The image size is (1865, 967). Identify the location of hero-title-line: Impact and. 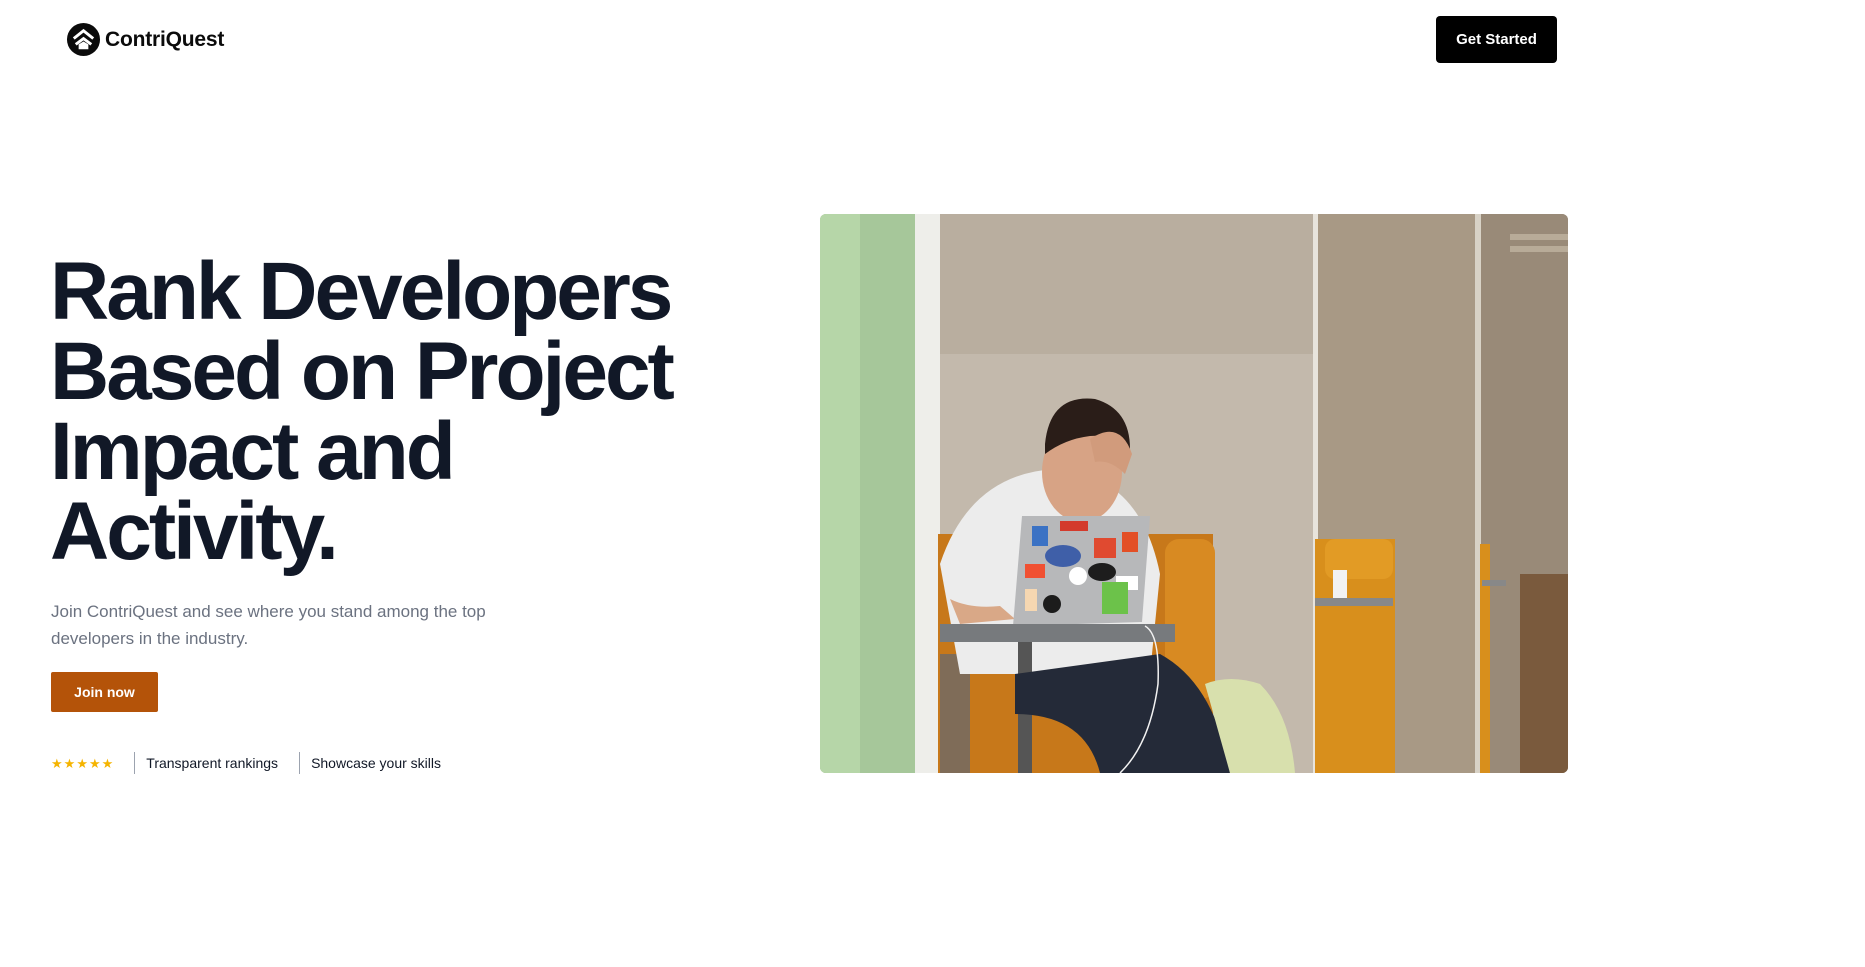
(253, 451).